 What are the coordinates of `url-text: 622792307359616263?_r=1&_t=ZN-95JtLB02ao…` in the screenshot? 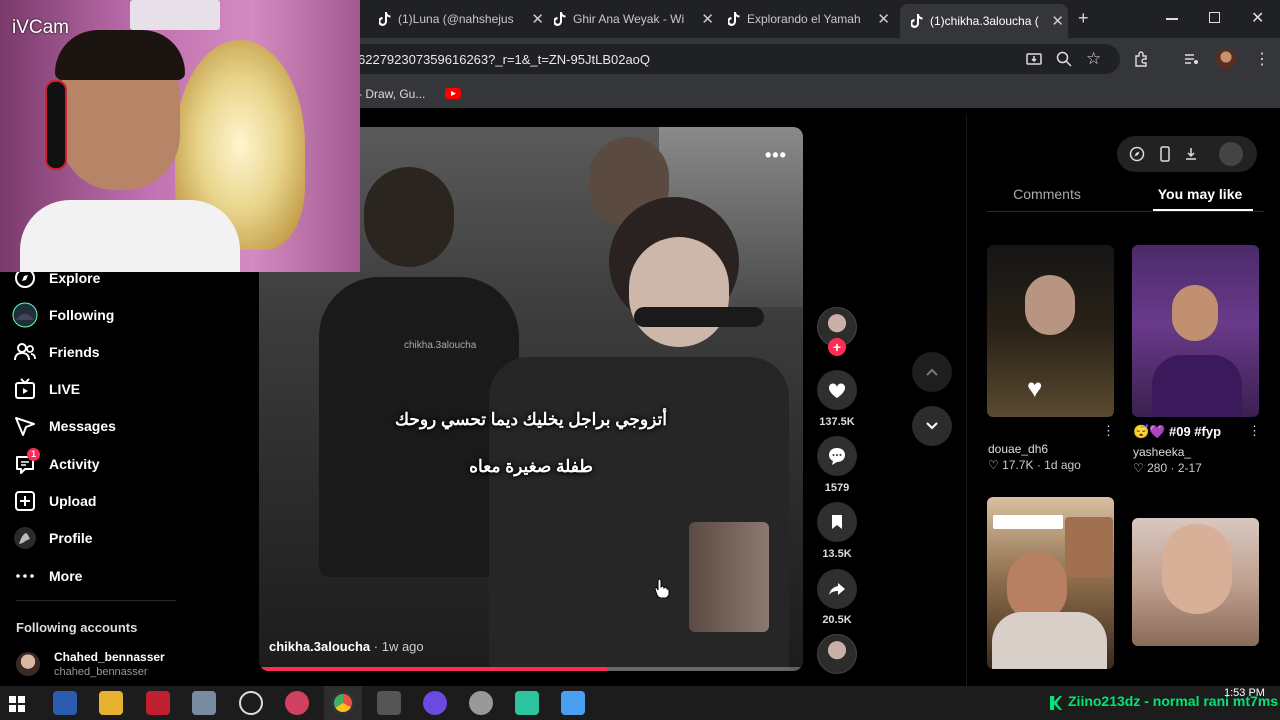 It's located at (504, 59).